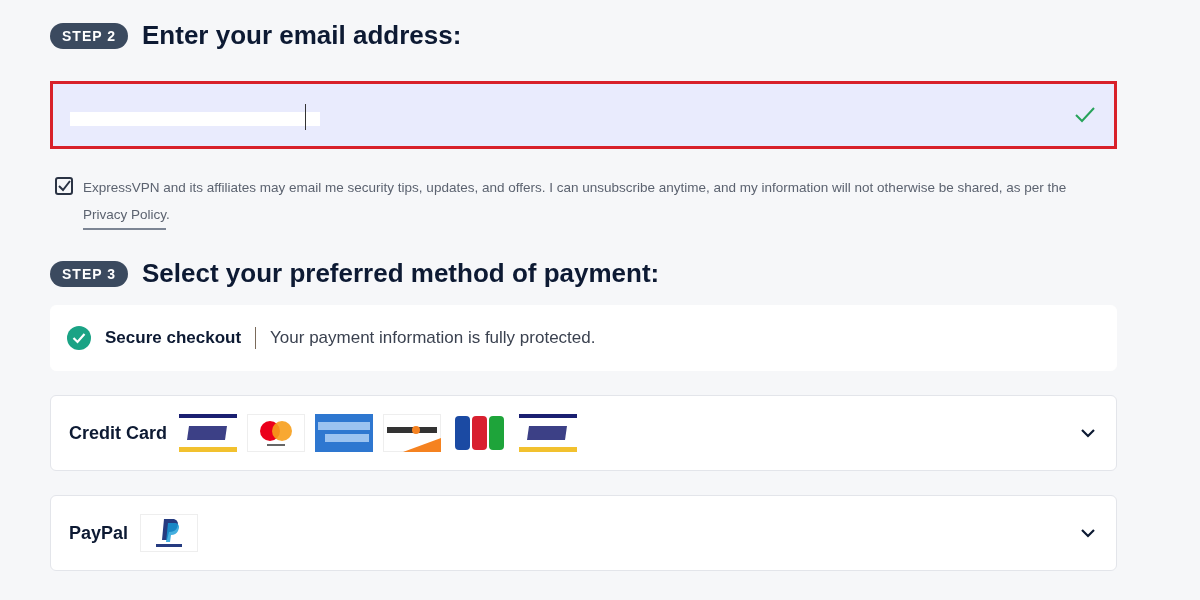 This screenshot has width=1200, height=600. I want to click on payment-method-row: Credit Card, so click(583, 433).